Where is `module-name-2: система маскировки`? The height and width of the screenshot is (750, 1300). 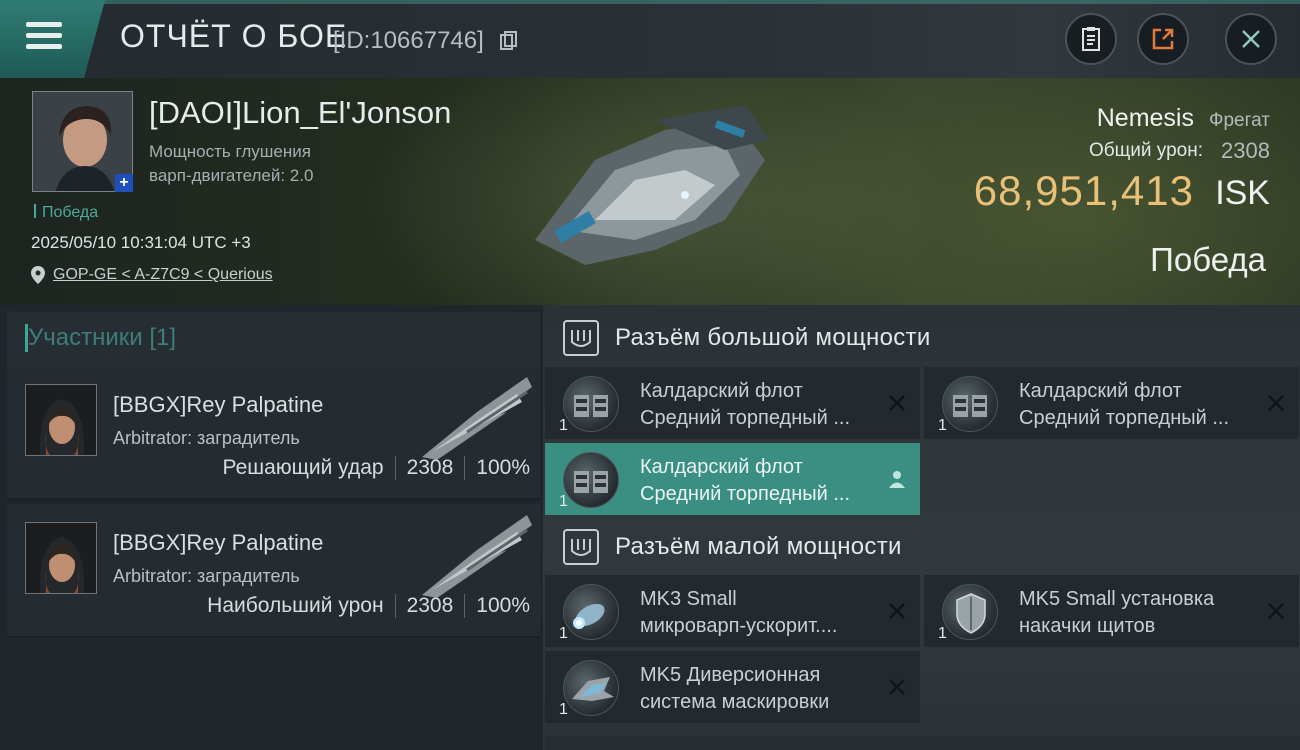
module-name-2: система маскировки is located at coordinates (735, 702).